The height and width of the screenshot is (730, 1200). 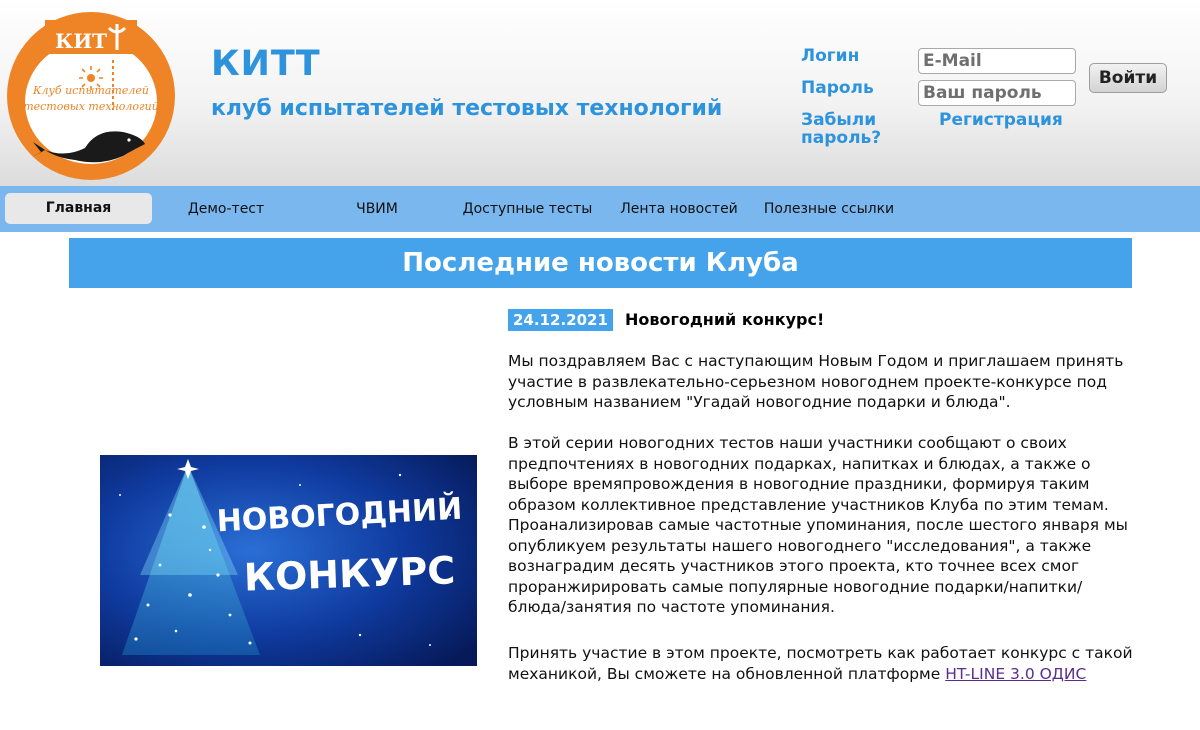 What do you see at coordinates (377, 209) in the screenshot?
I see `nav-item-chvim: ЧВИМ` at bounding box center [377, 209].